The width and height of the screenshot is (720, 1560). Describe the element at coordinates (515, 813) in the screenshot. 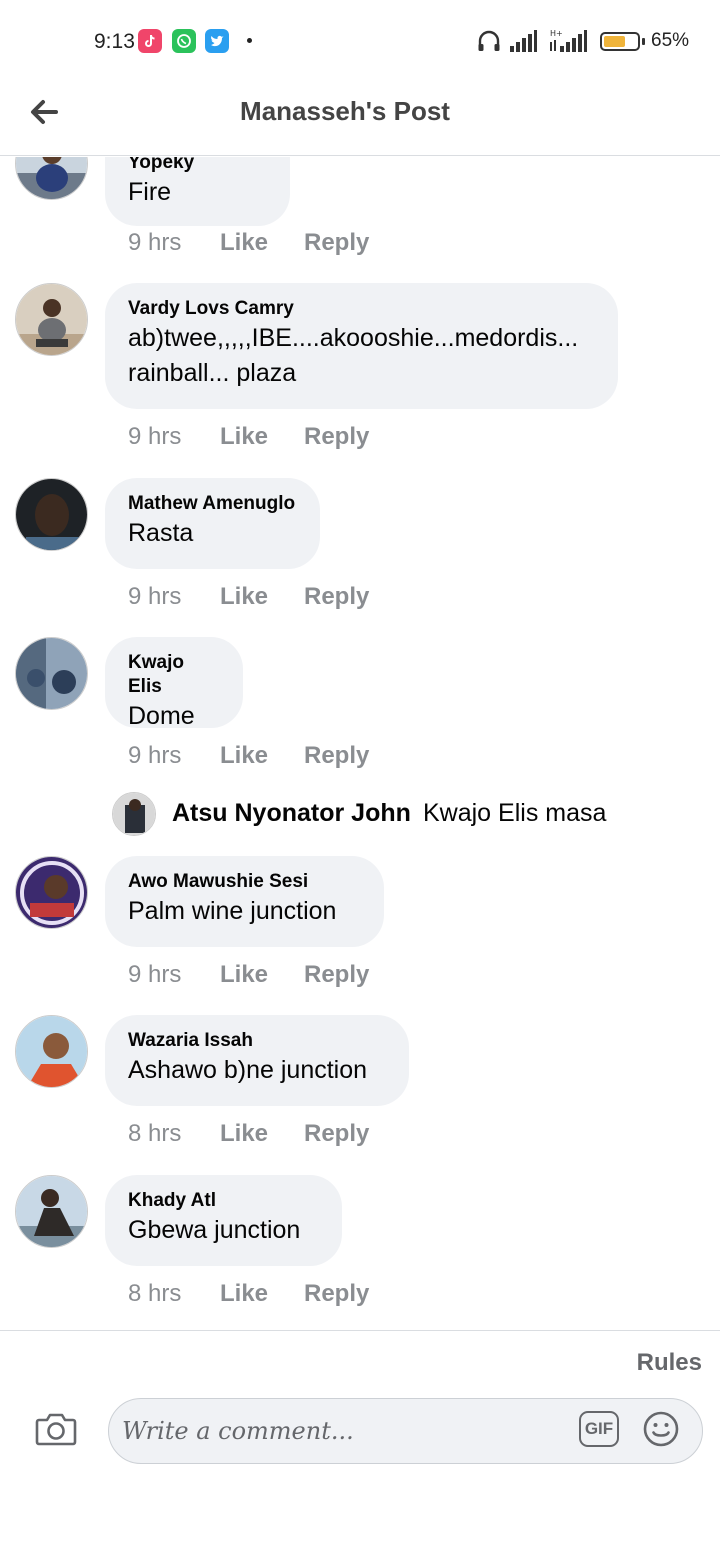

I see `reply-text: Kwajo Elis masa` at that location.